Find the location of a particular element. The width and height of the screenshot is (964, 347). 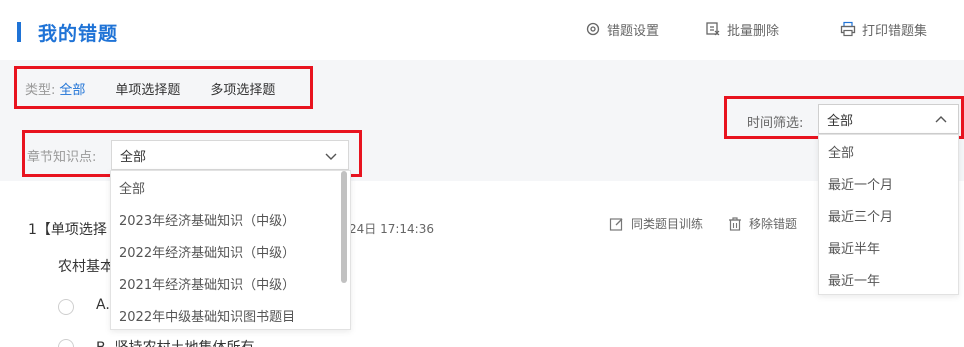

gear-icon is located at coordinates (593, 29).